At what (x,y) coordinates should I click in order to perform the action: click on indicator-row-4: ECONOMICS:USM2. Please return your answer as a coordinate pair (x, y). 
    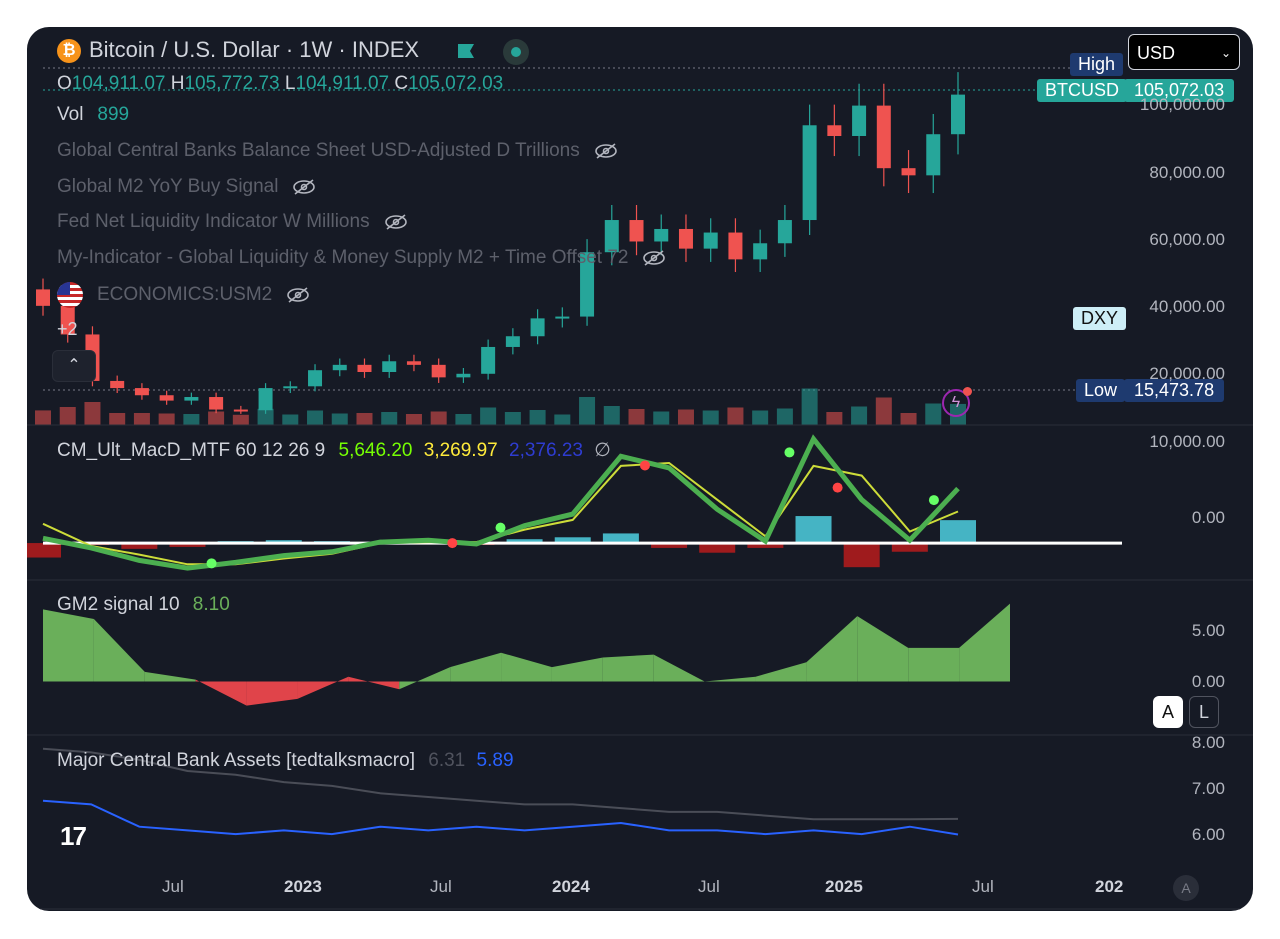
    Looking at the image, I should click on (183, 295).